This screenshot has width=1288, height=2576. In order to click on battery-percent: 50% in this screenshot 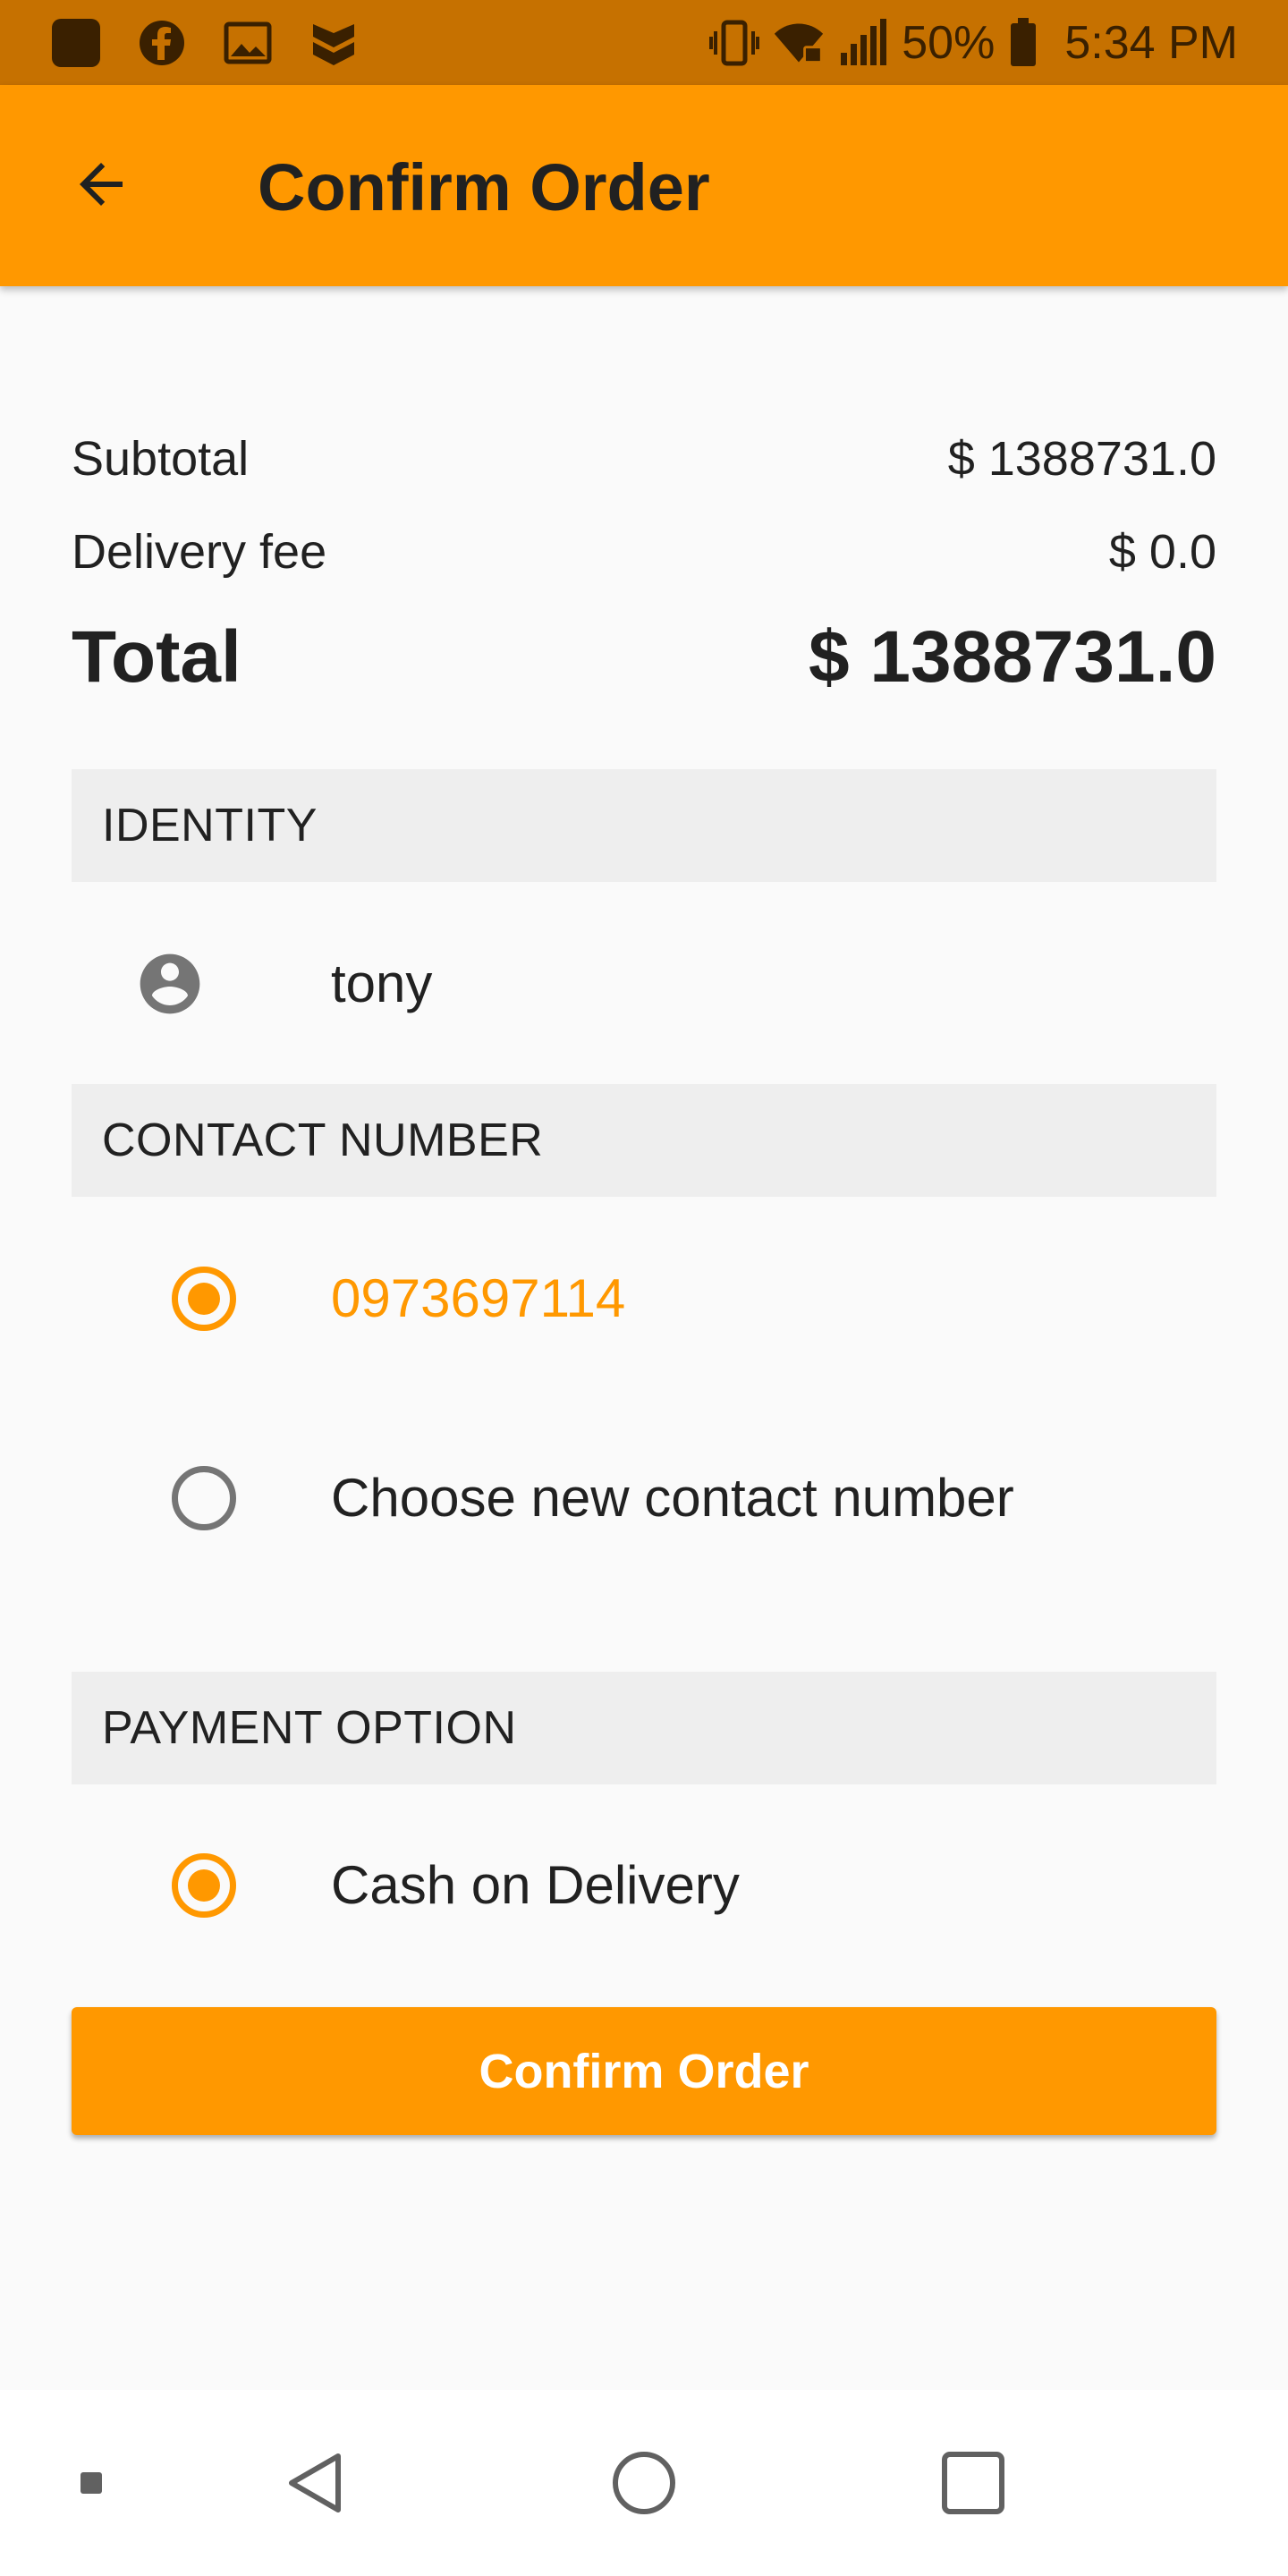, I will do `click(949, 42)`.